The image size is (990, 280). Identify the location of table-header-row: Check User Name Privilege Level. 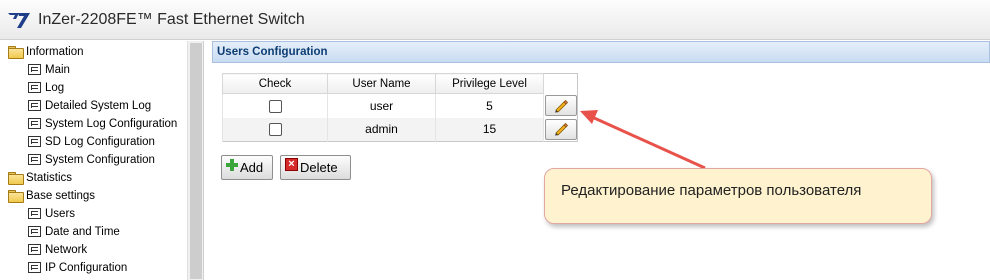
(400, 83).